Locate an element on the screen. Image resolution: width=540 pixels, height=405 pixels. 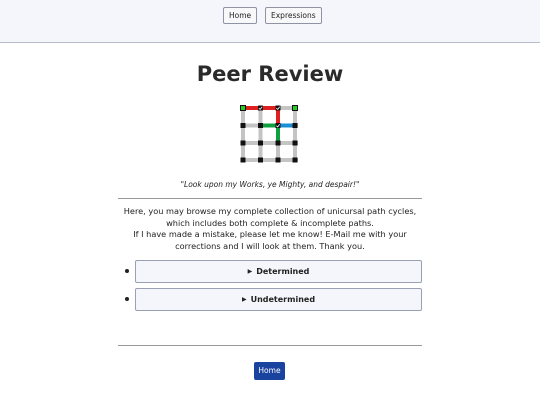
undetermined-section-toggle: ▶ Undetermined is located at coordinates (278, 299).